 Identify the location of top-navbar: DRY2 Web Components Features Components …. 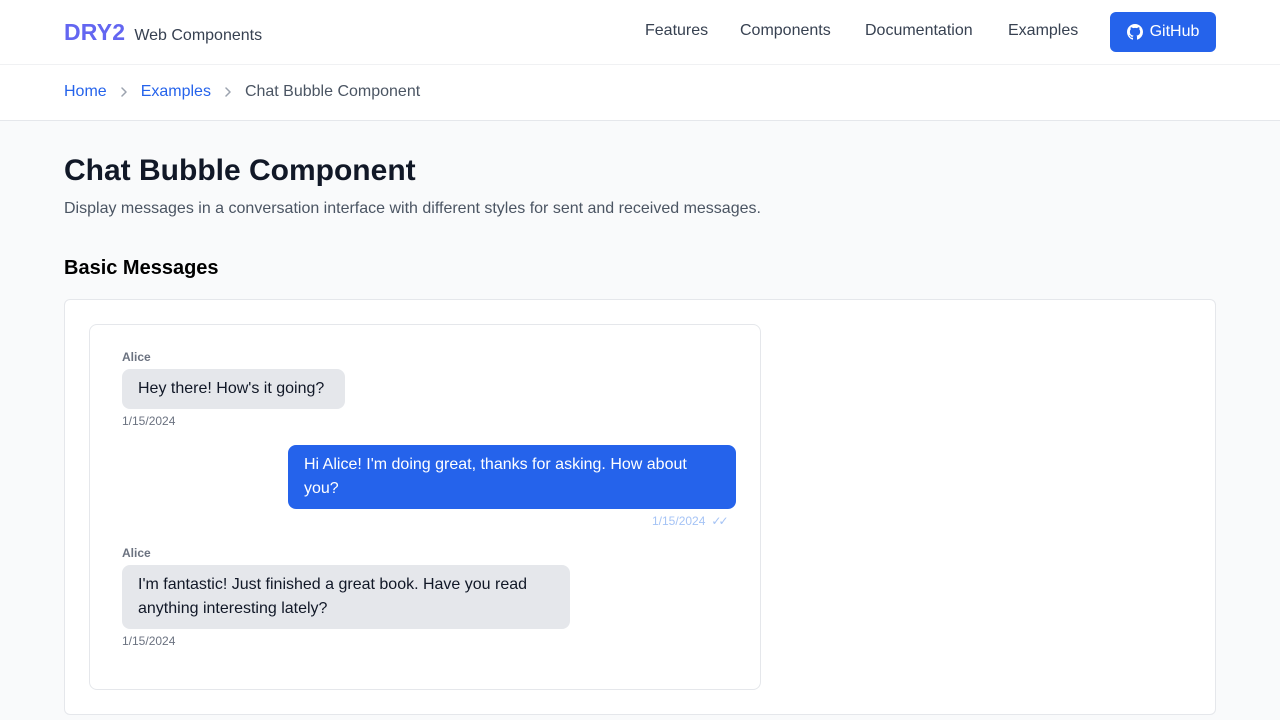
(640, 32).